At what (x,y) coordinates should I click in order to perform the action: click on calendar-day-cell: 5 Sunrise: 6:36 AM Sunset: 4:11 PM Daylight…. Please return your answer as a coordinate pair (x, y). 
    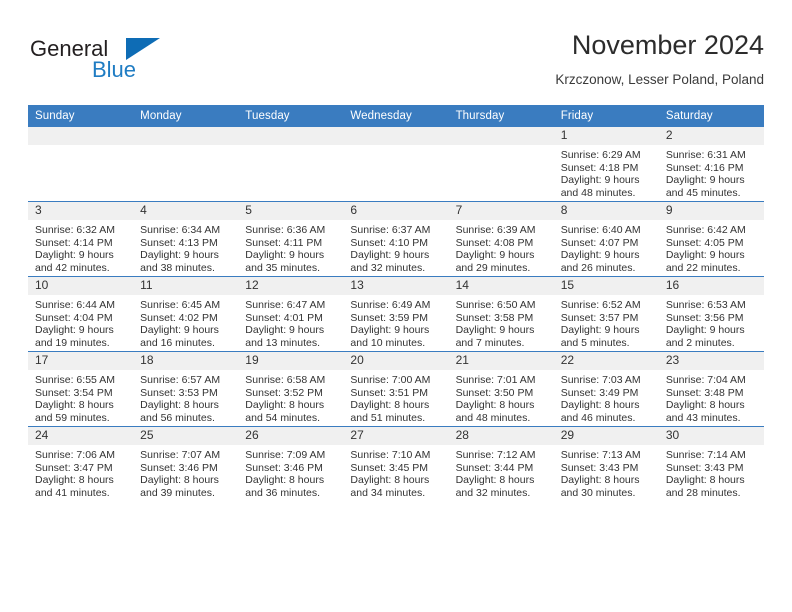
    Looking at the image, I should click on (291, 239).